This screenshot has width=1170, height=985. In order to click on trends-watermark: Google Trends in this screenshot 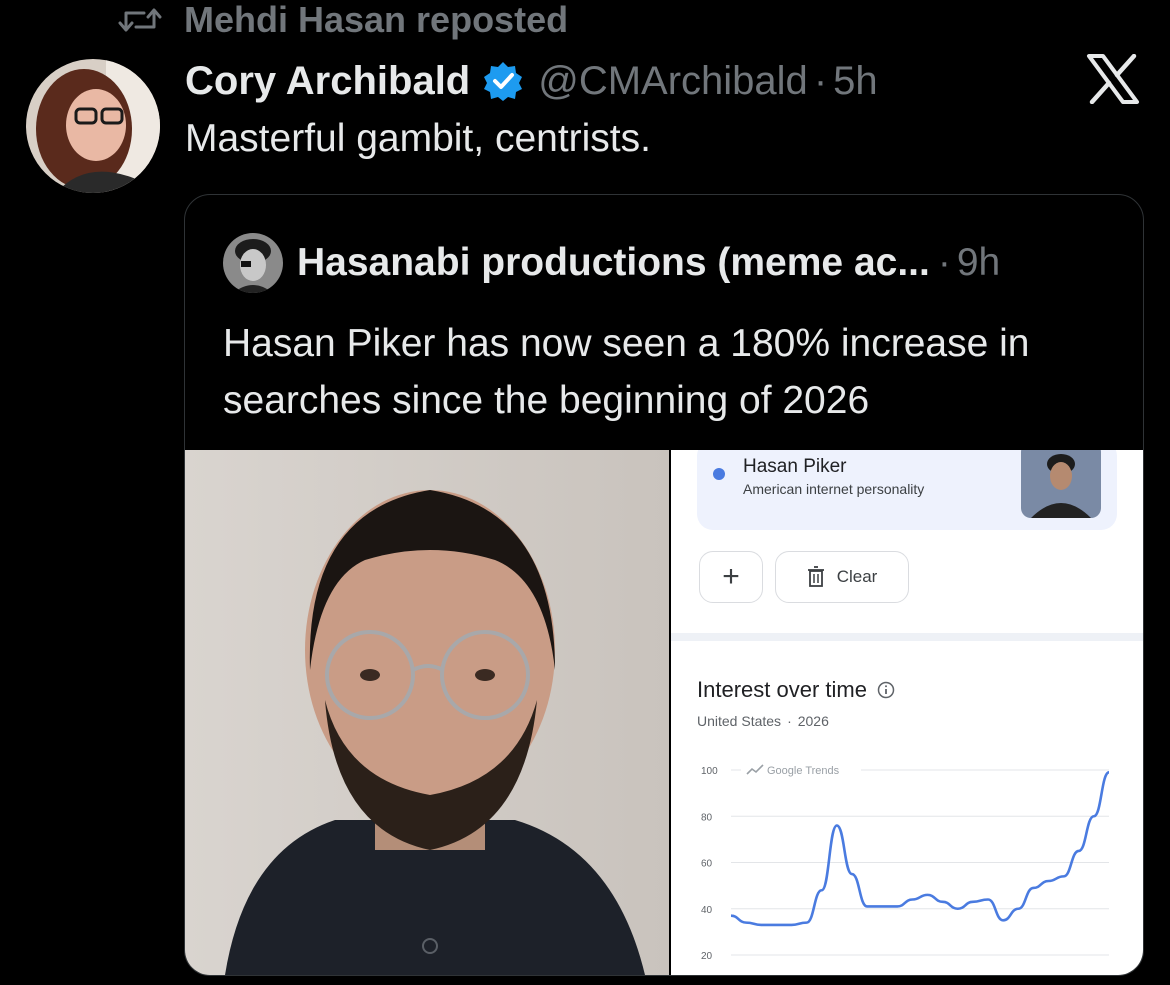, I will do `click(803, 771)`.